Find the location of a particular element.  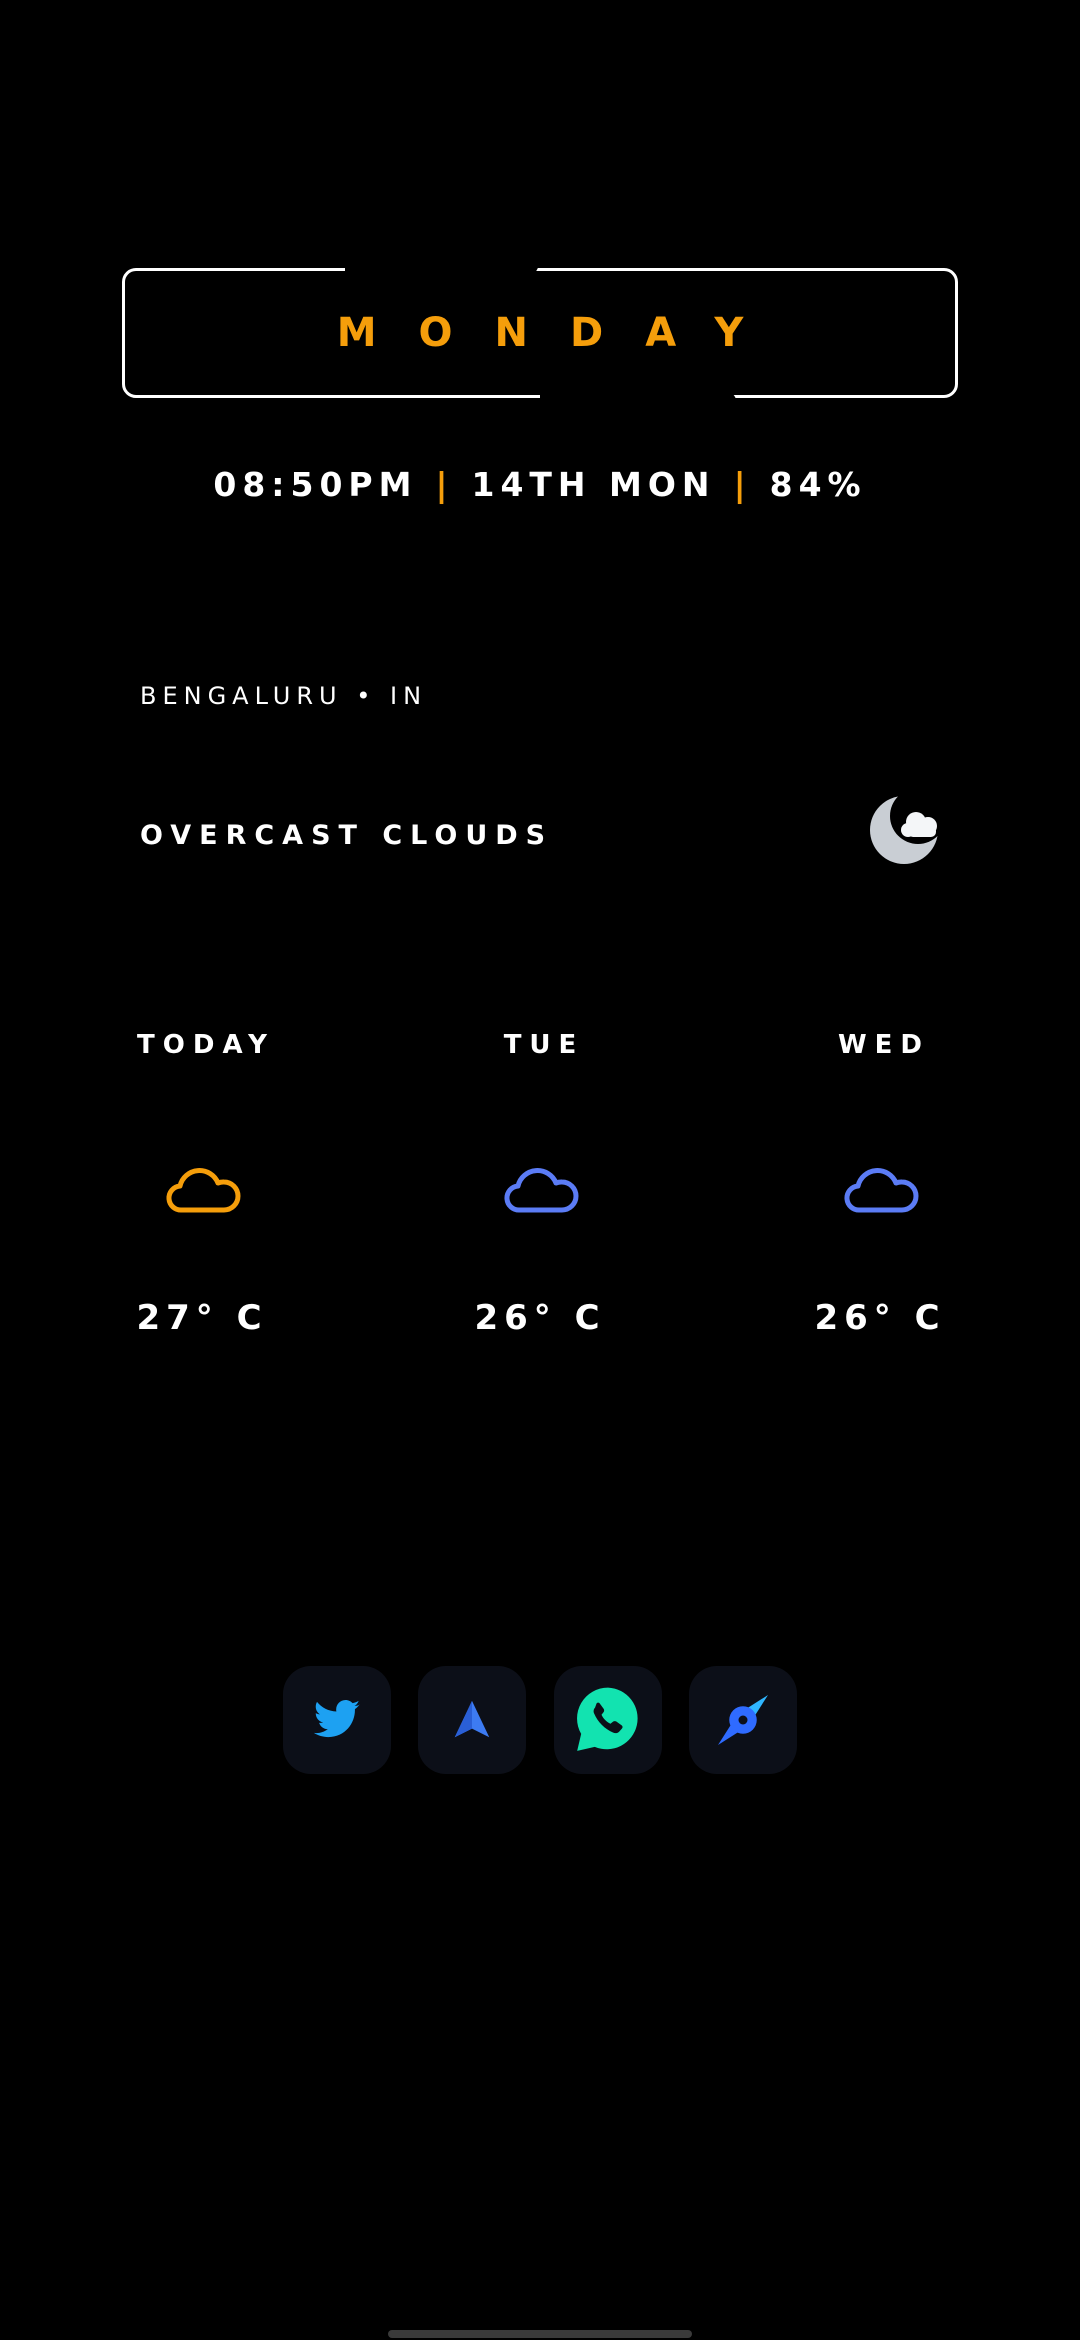

battery-text: 84% is located at coordinates (818, 484).